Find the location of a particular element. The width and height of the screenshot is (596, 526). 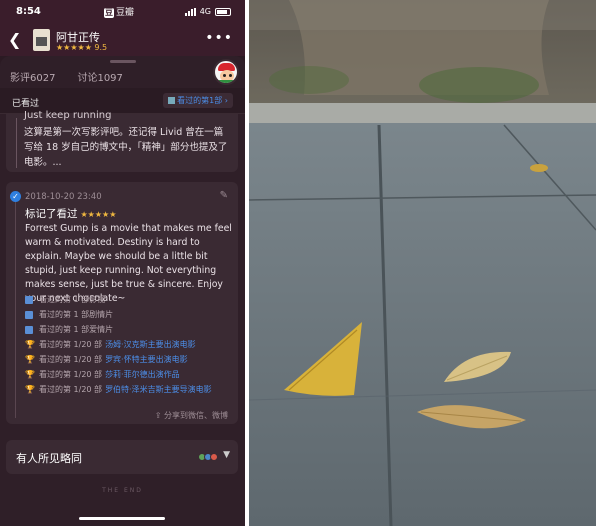

status-app-text: 豆瓣 is located at coordinates (125, 13).